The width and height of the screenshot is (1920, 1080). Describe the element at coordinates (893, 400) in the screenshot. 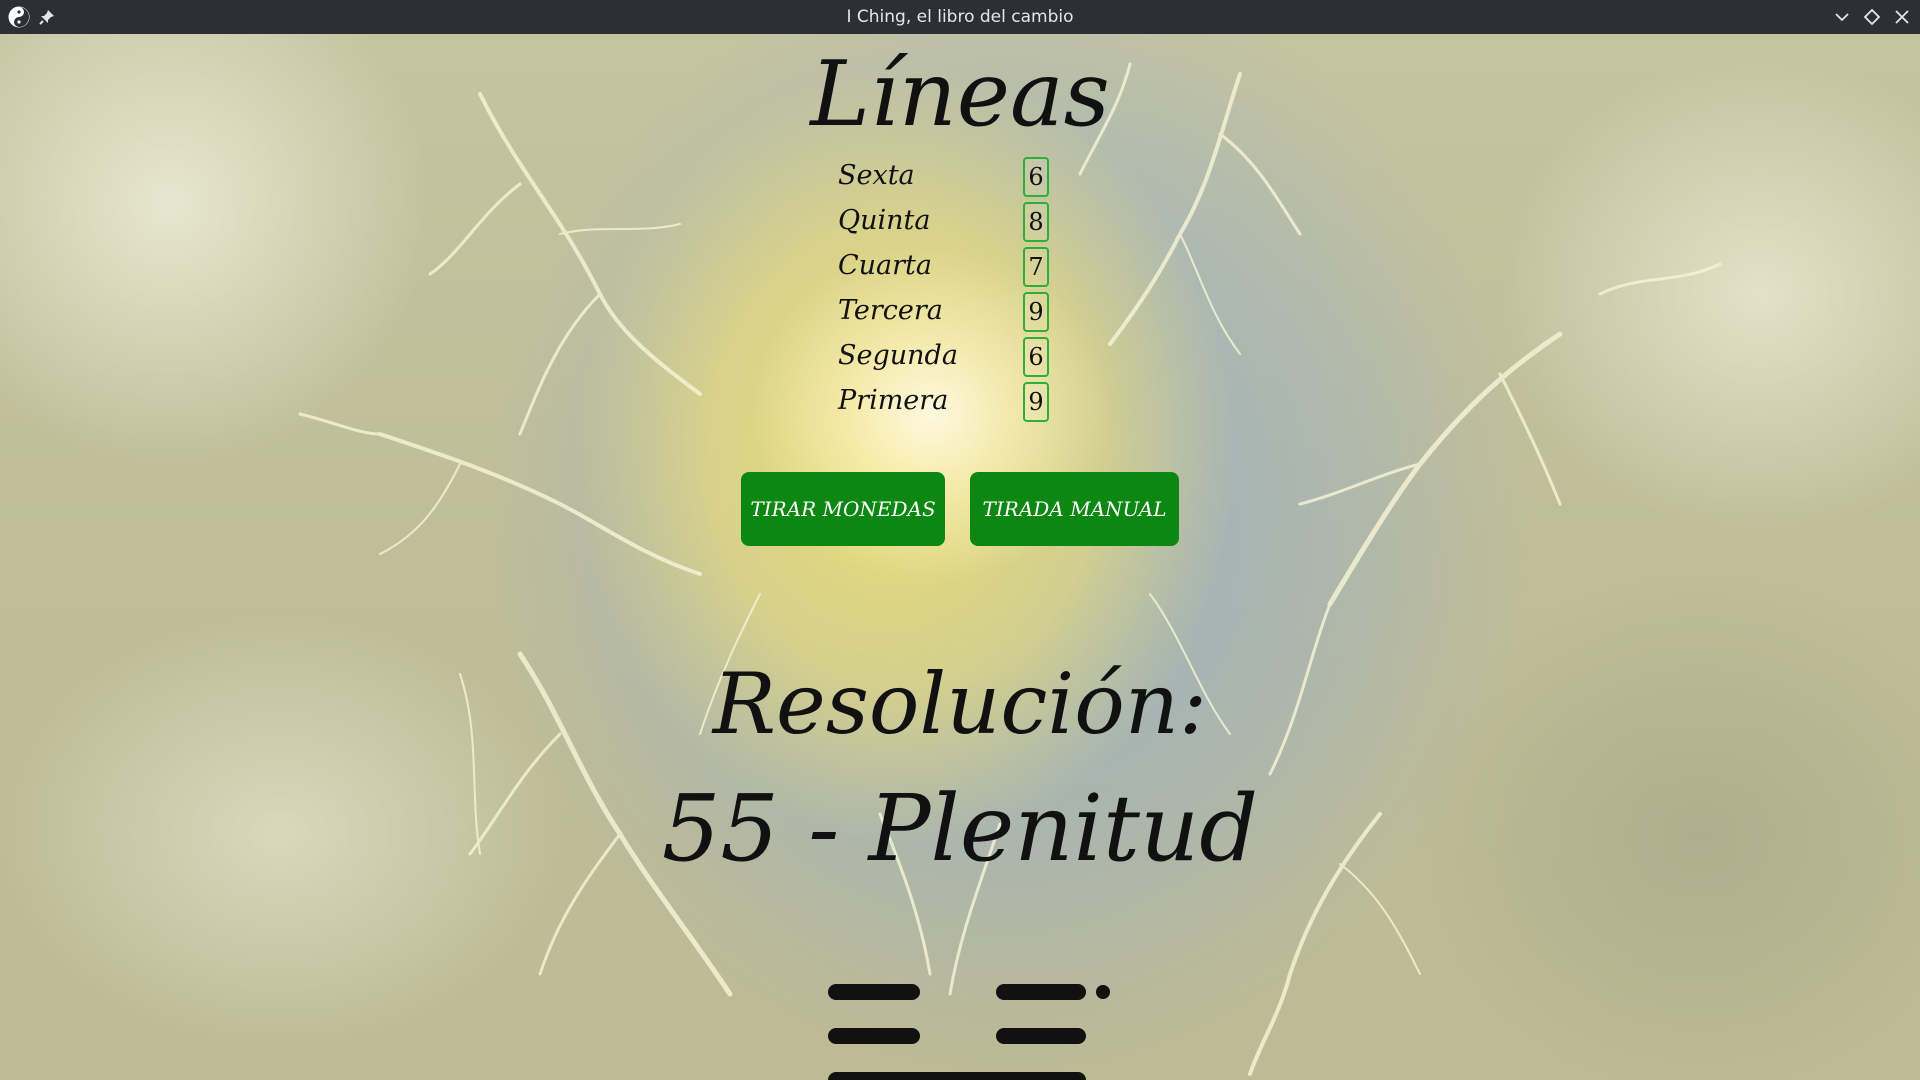

I see `line-label: Primera` at that location.